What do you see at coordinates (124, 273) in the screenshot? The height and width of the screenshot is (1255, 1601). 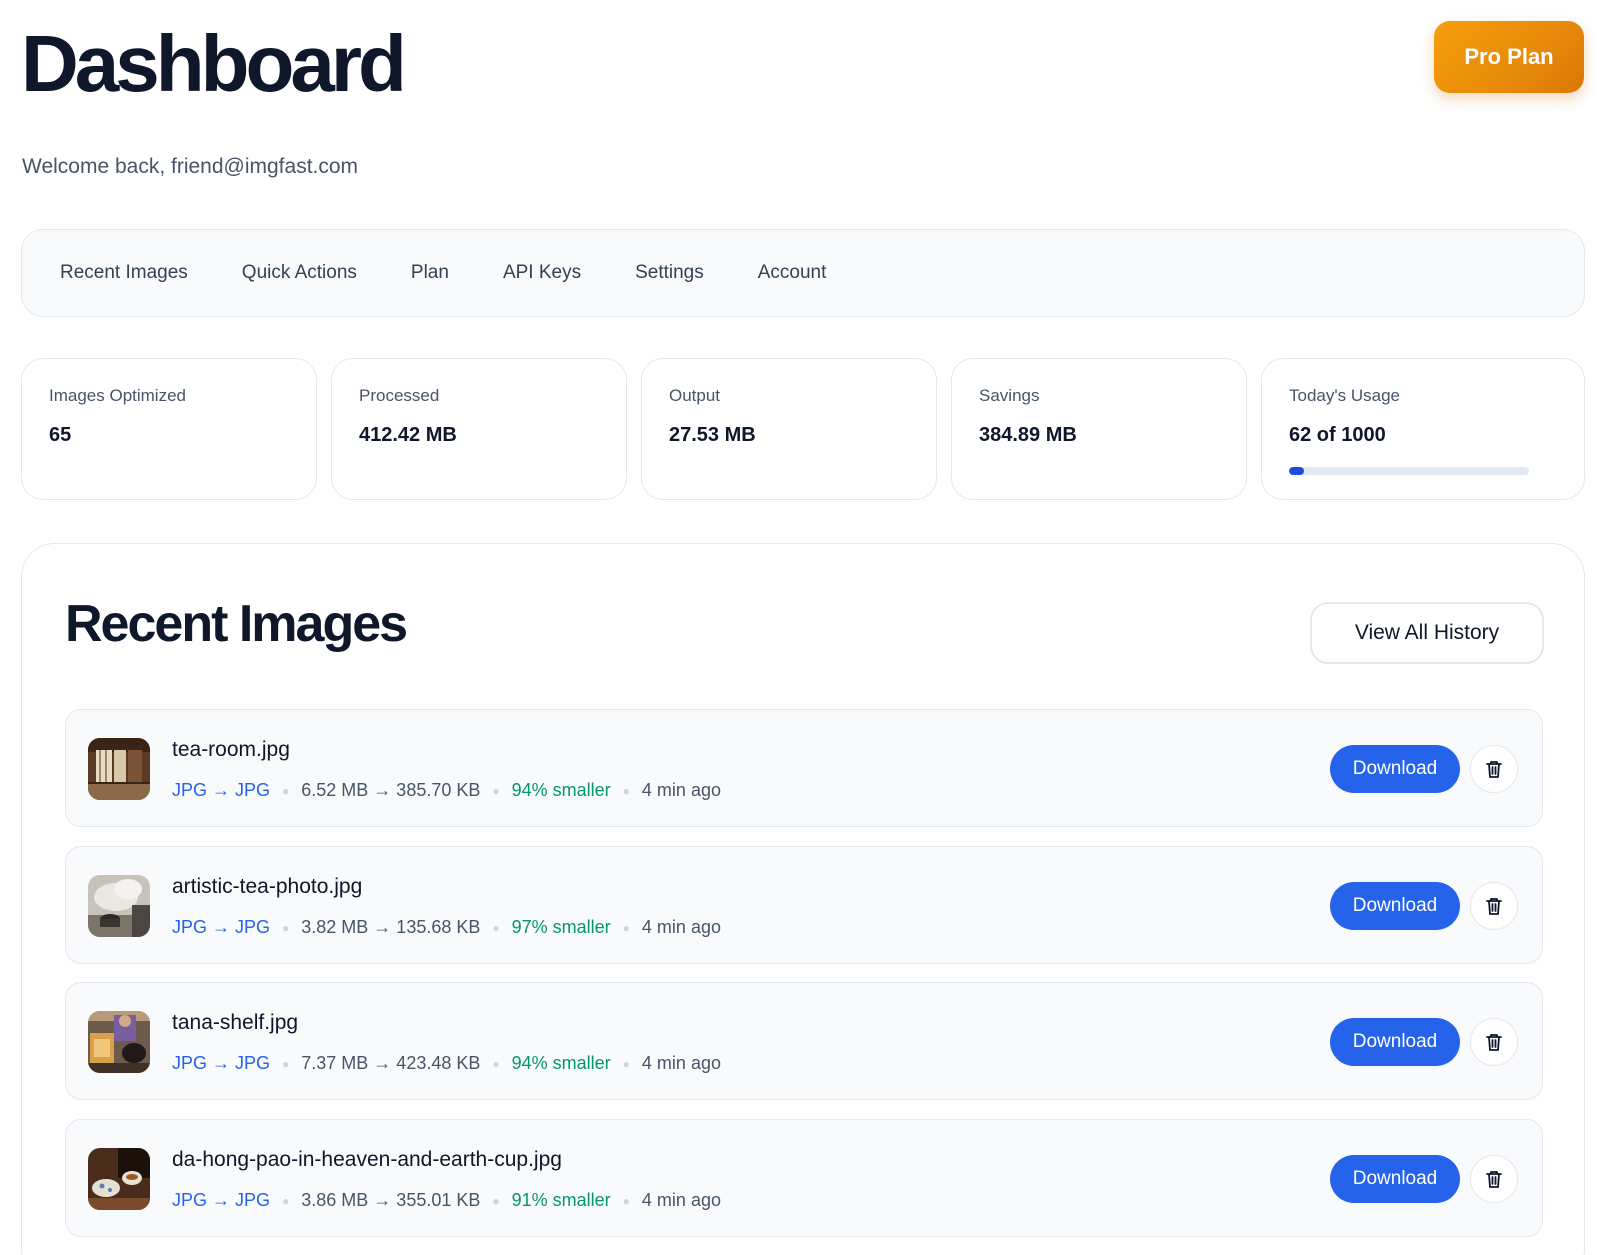 I see `nav-item-recent-images: Recent Images` at bounding box center [124, 273].